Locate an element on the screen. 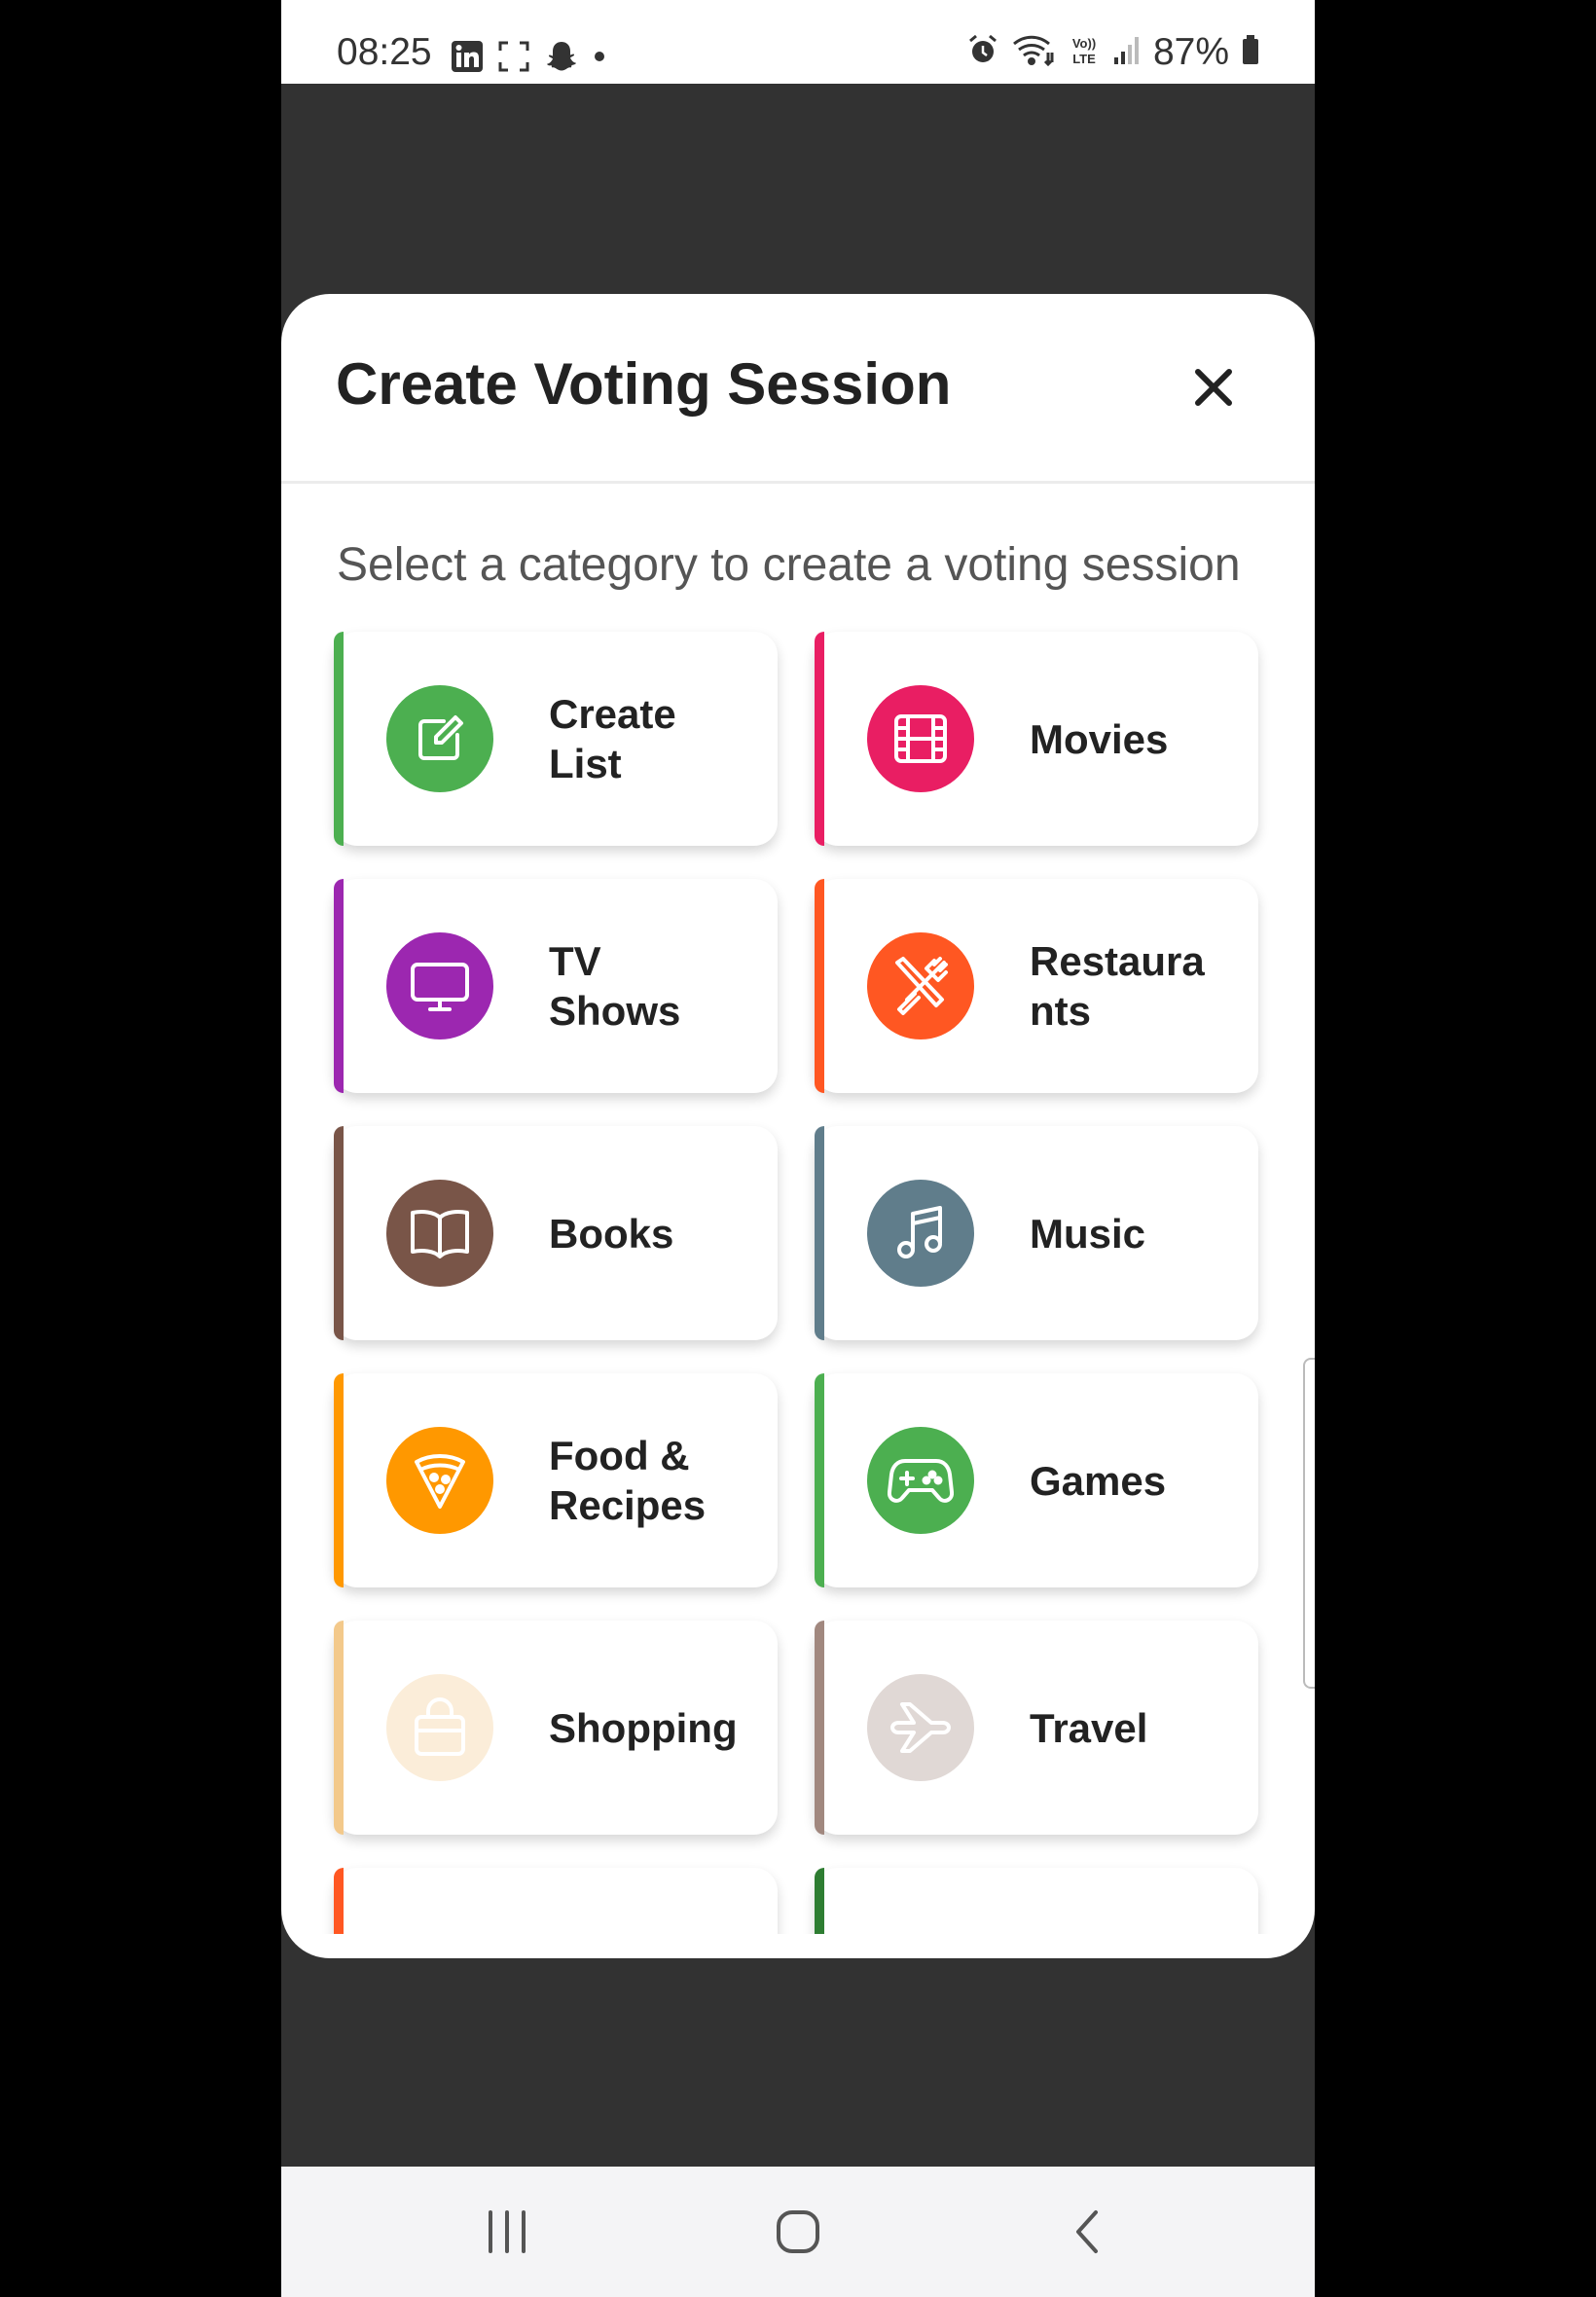 This screenshot has height=2297, width=1596. category-label: Create List is located at coordinates (612, 738).